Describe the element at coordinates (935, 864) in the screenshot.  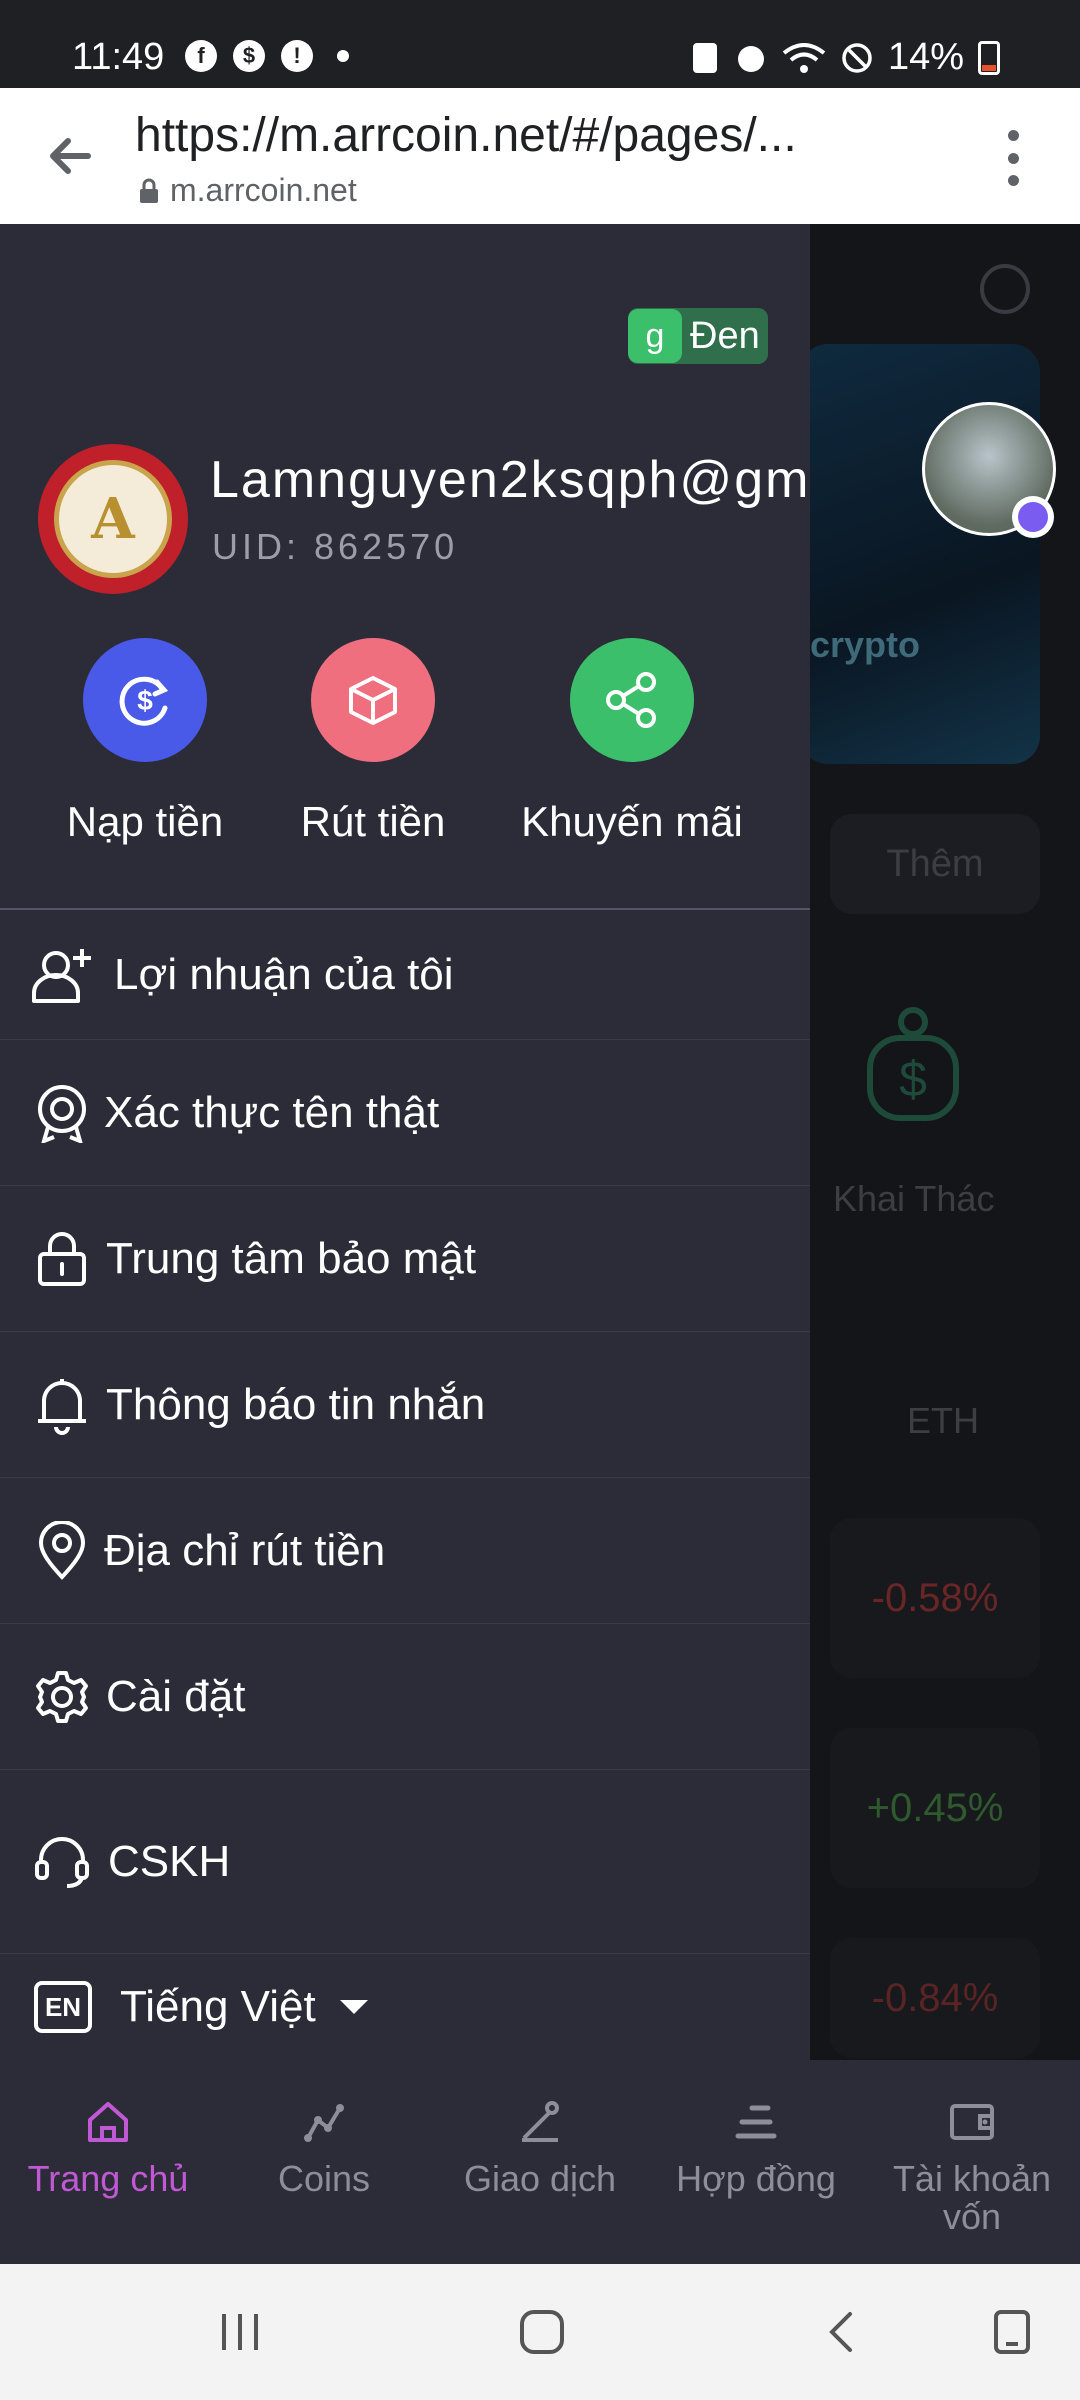
I see `more-button: Thêm` at that location.